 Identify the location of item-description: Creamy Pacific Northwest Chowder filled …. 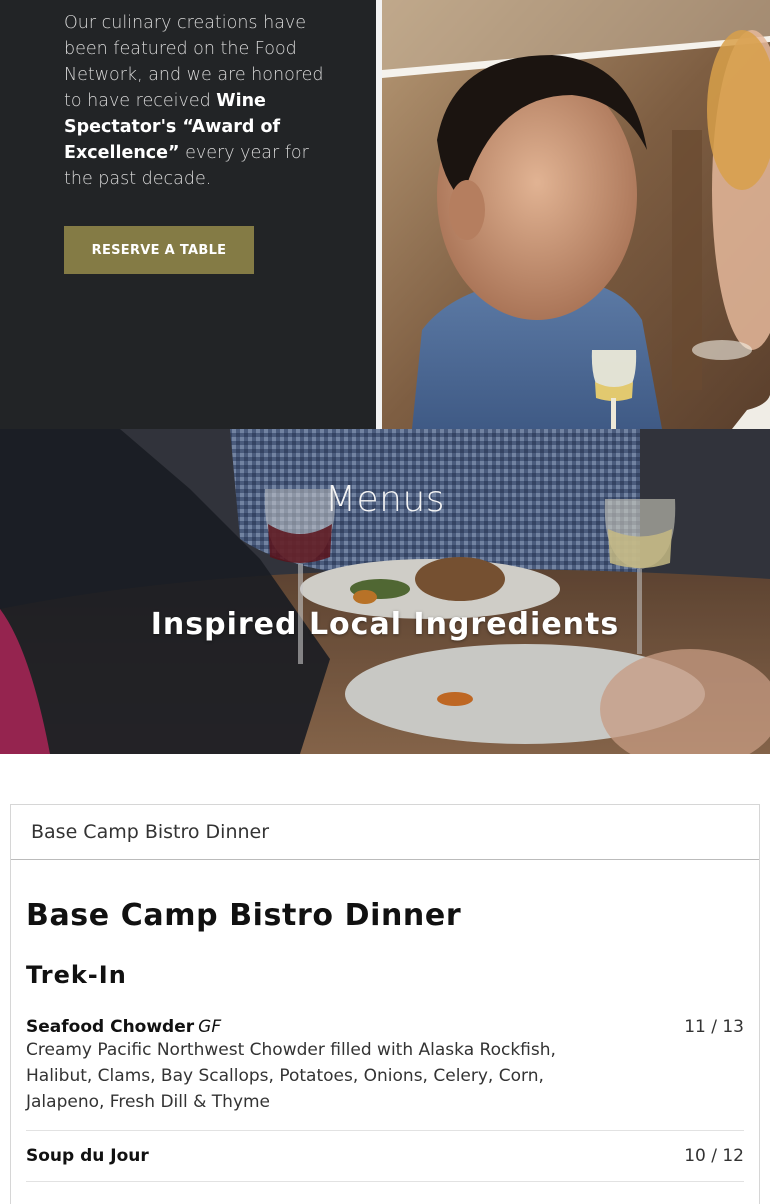
(291, 1076).